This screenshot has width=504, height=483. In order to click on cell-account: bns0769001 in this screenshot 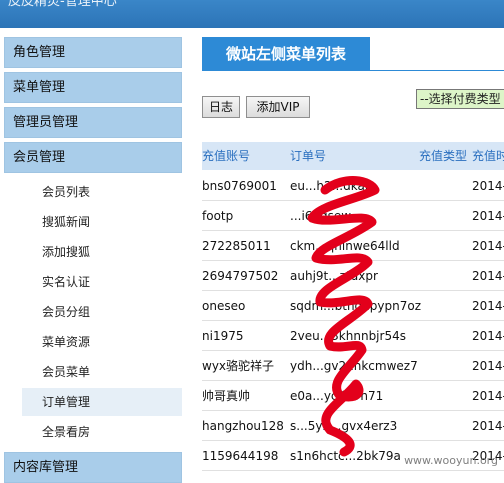, I will do `click(239, 186)`.